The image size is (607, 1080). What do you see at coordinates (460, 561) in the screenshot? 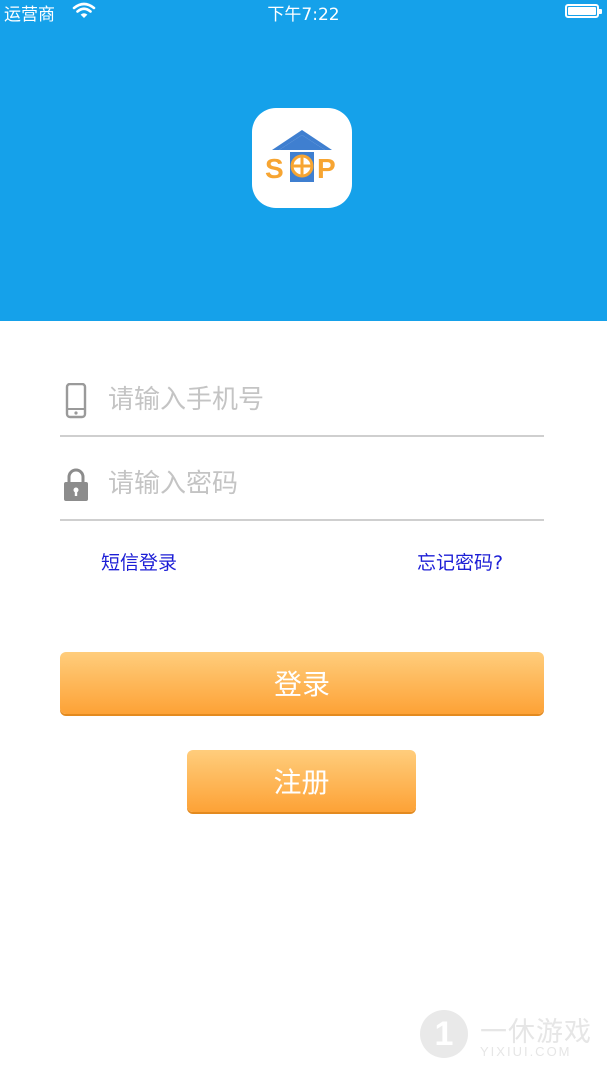
I see `forgot-password-link: 忘记密码?` at bounding box center [460, 561].